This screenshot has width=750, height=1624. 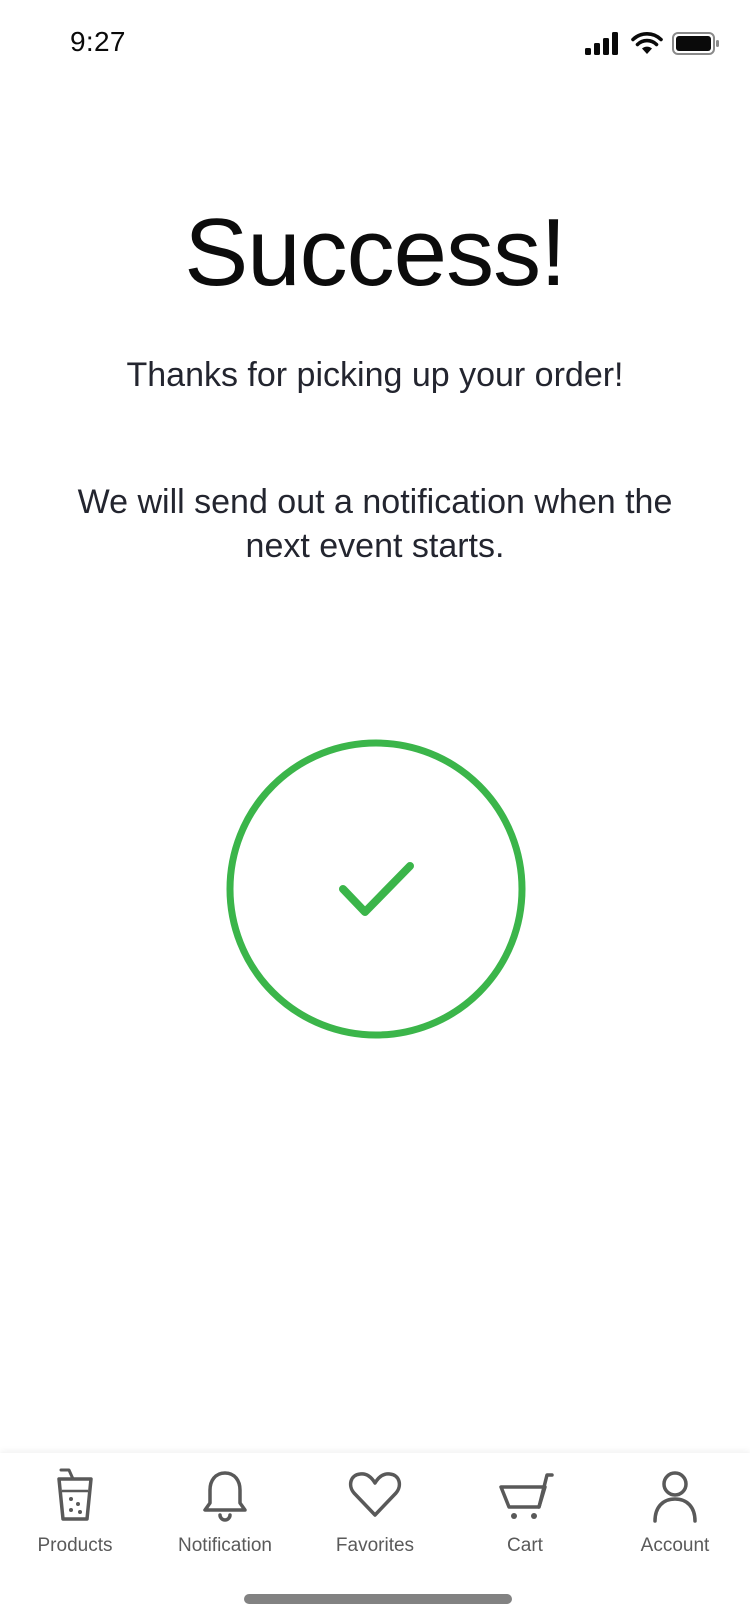 What do you see at coordinates (525, 1495) in the screenshot?
I see `cart-icon` at bounding box center [525, 1495].